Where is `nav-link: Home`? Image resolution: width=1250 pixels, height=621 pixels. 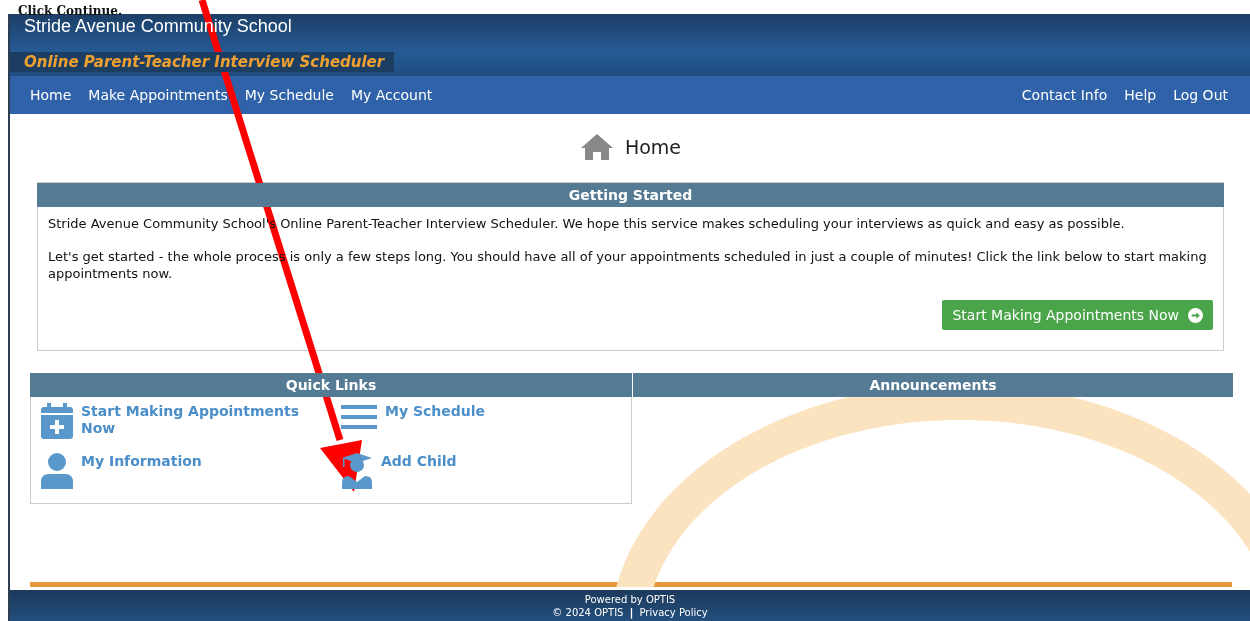
nav-link: Home is located at coordinates (51, 95).